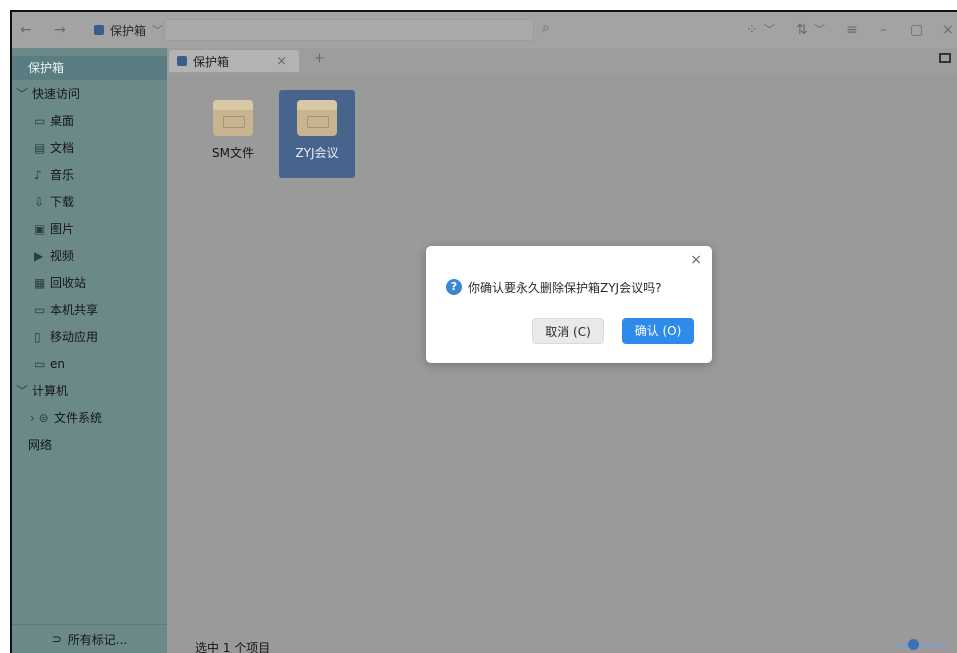 This screenshot has height=653, width=957. I want to click on phone-icon: ▯, so click(37, 337).